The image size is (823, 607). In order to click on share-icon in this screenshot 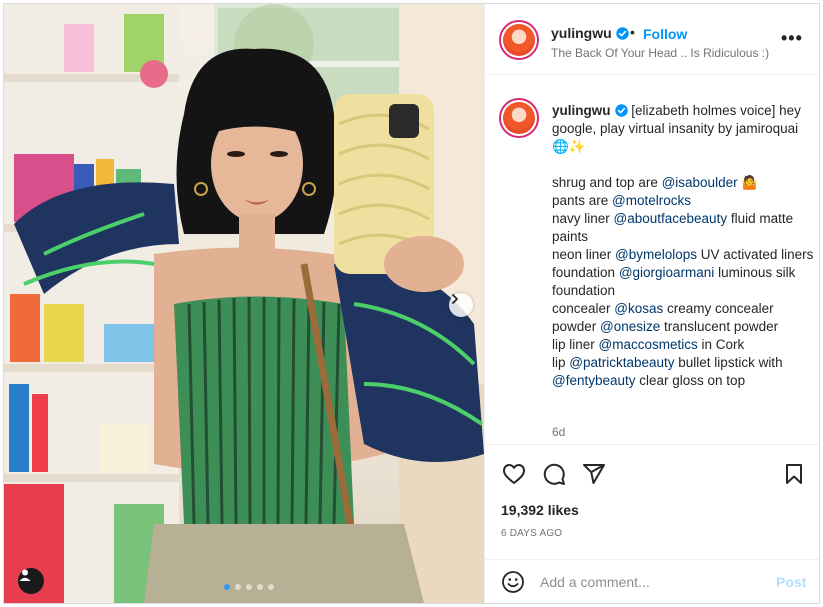, I will do `click(594, 474)`.